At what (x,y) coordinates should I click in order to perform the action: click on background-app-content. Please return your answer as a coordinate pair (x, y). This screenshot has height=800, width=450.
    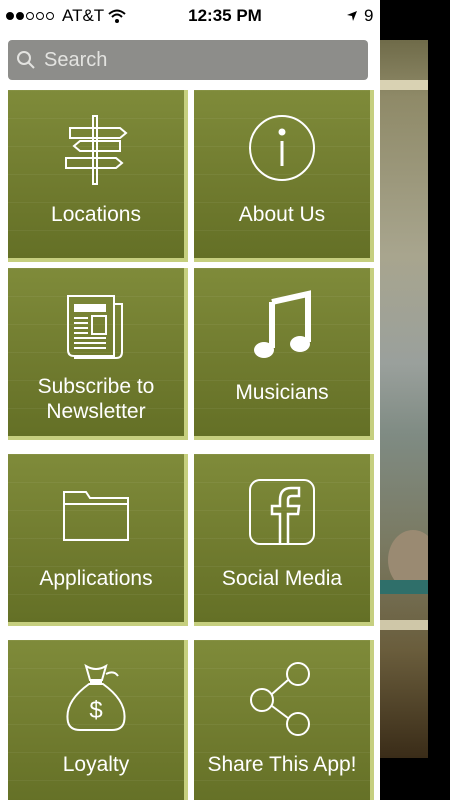
    Looking at the image, I should click on (404, 399).